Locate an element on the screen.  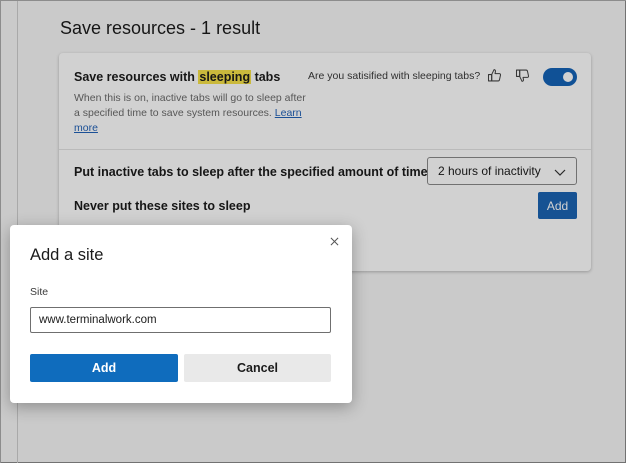
site-input is located at coordinates (180, 320).